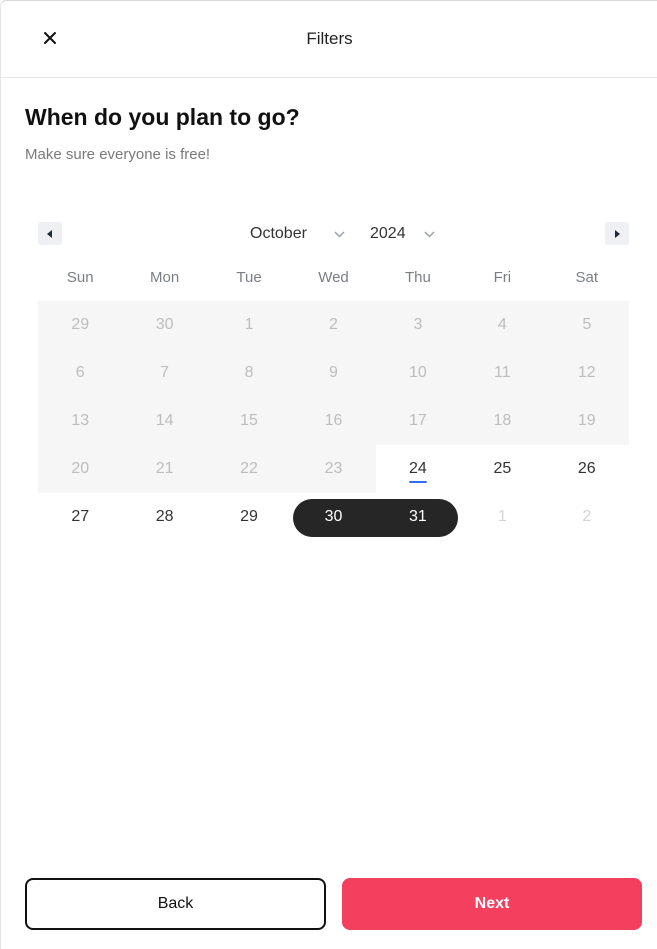 The height and width of the screenshot is (949, 657). I want to click on calendar-day: 28, so click(164, 517).